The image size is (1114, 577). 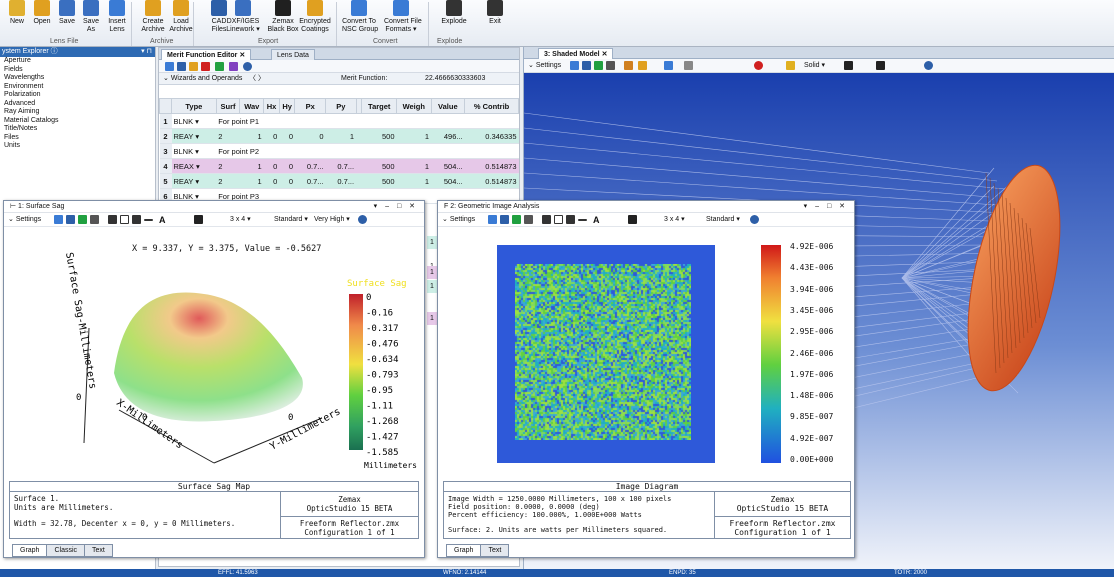 What do you see at coordinates (341, 106) in the screenshot?
I see `column-header: Py` at bounding box center [341, 106].